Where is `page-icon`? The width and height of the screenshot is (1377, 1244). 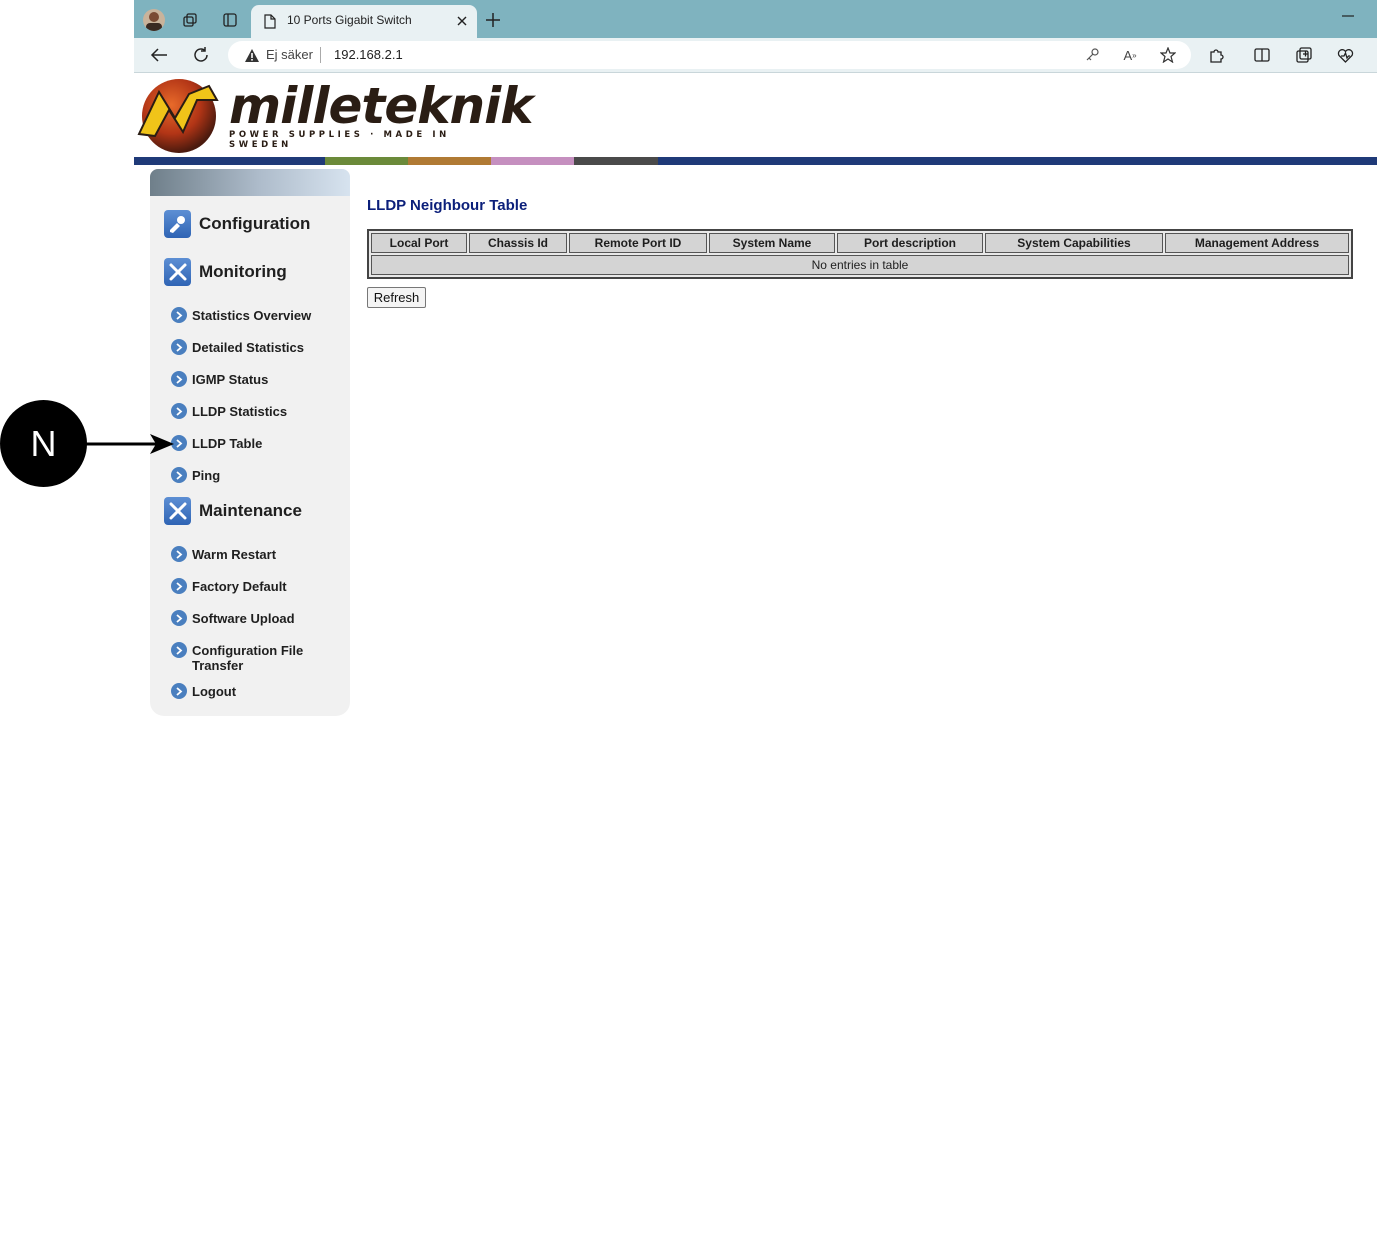 page-icon is located at coordinates (270, 21).